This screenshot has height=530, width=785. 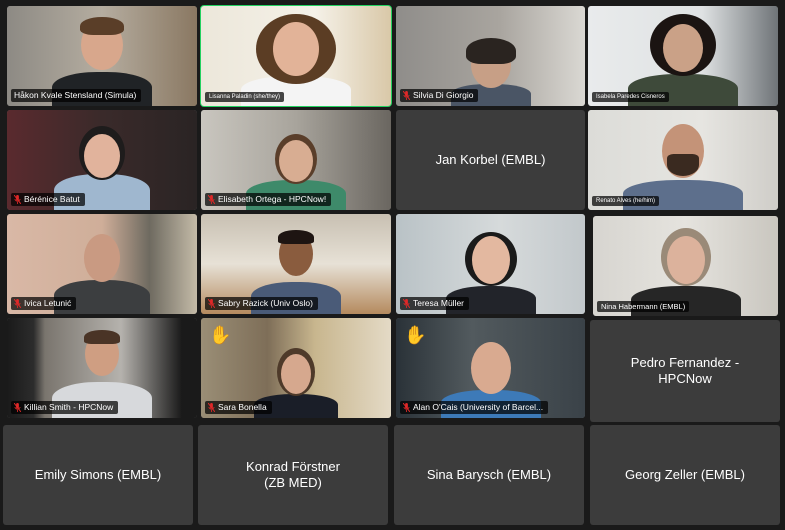 I want to click on participant-tile: Ivica Letunić, so click(x=102, y=264).